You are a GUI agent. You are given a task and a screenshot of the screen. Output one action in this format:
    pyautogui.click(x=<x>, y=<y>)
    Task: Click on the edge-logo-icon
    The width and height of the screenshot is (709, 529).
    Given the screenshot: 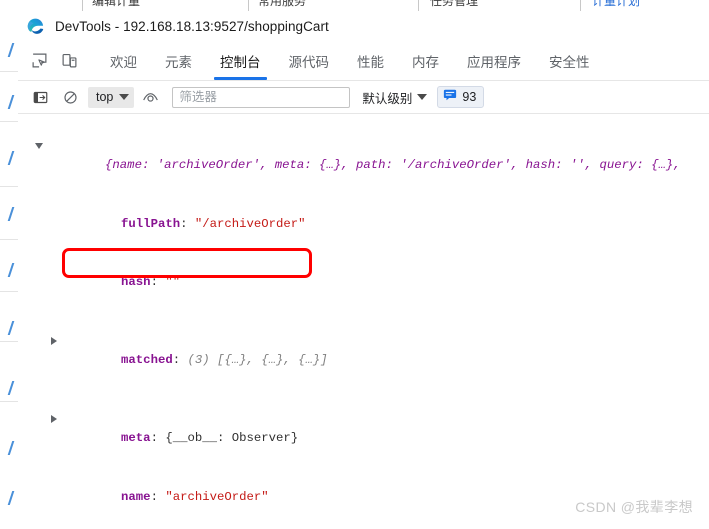 What is the action you would take?
    pyautogui.click(x=35, y=26)
    